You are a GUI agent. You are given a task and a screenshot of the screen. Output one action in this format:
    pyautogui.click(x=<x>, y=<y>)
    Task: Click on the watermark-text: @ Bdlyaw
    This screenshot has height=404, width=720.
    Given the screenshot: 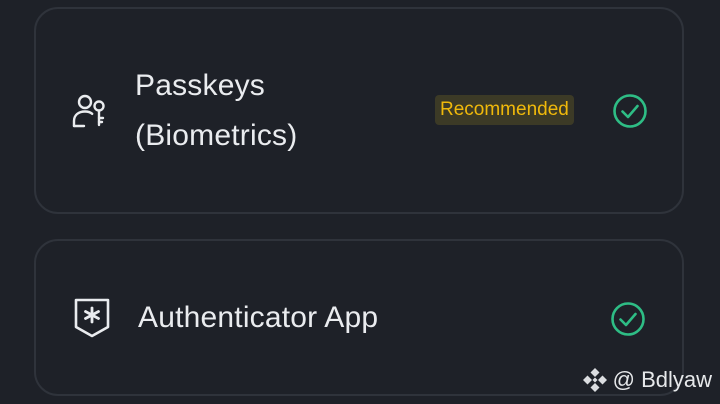 What is the action you would take?
    pyautogui.click(x=662, y=379)
    